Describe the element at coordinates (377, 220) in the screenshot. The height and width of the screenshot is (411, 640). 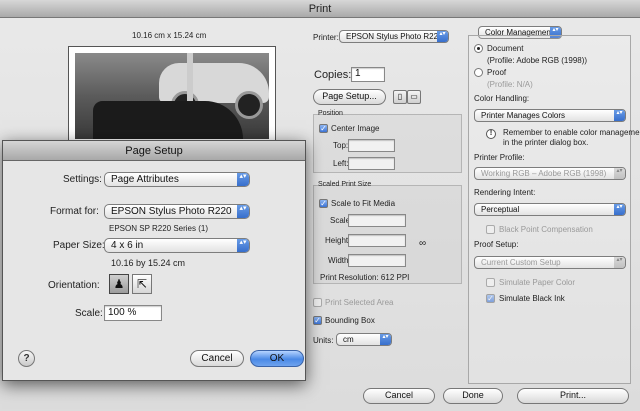
I see `scale-field` at that location.